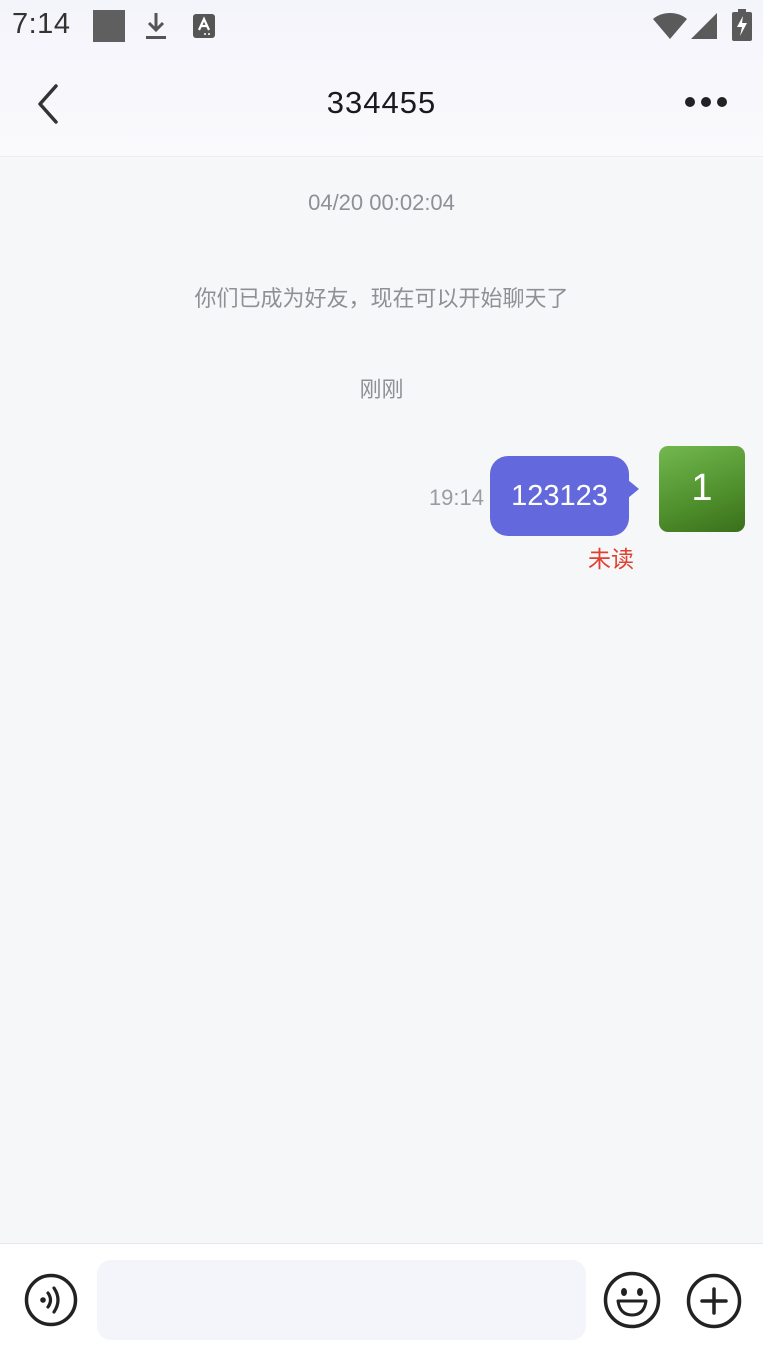 The width and height of the screenshot is (763, 1356). Describe the element at coordinates (381, 298) in the screenshot. I see `system-notice: 你们已成为好友，现在可以开始聊天了` at that location.